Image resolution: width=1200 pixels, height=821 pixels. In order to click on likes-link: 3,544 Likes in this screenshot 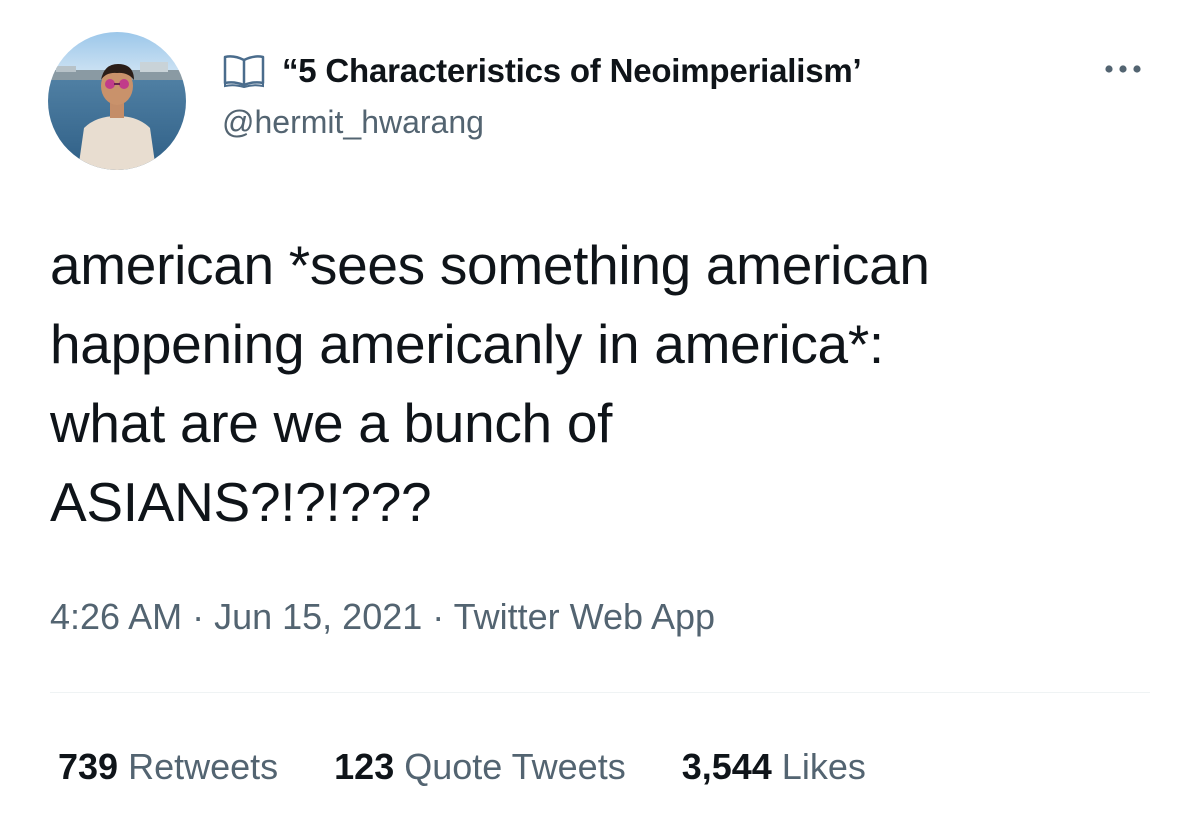, I will do `click(774, 767)`.